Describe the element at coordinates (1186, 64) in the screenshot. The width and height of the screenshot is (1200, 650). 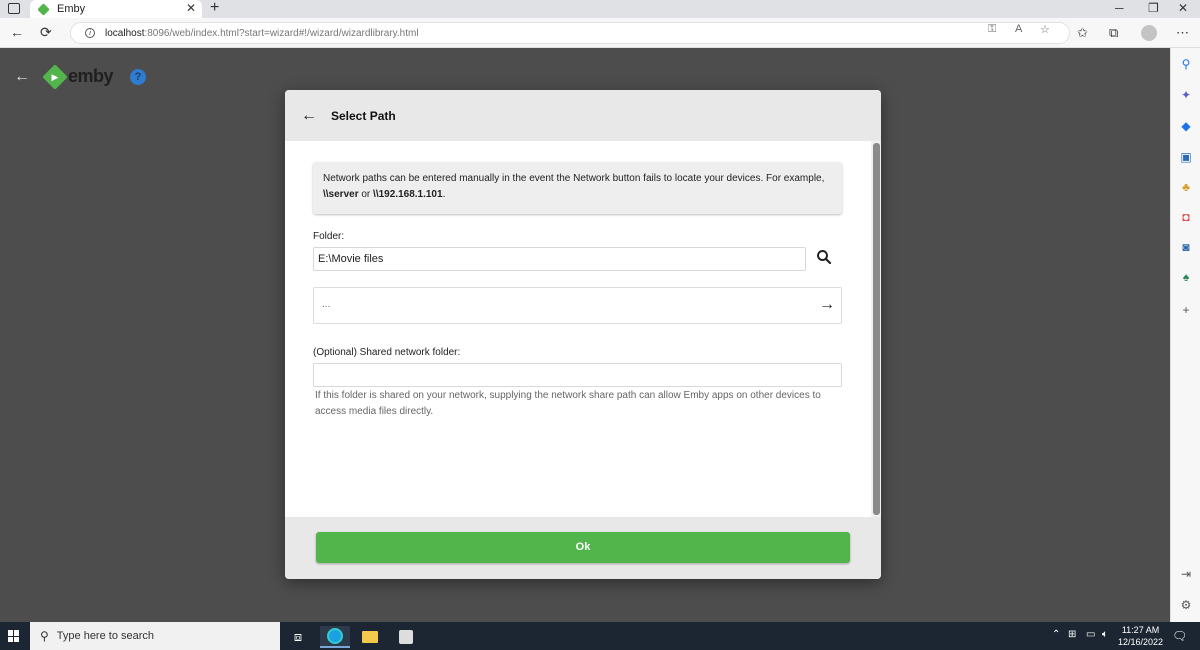
I see `search-icon: ⚲` at that location.